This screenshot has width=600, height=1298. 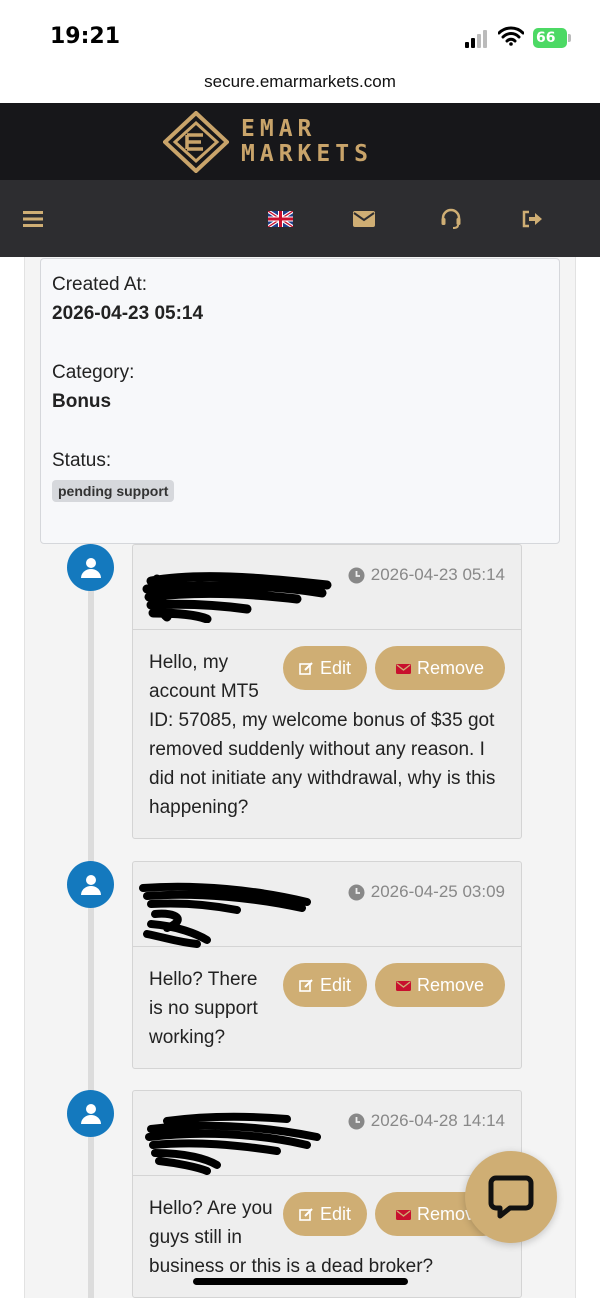 What do you see at coordinates (307, 154) in the screenshot?
I see `brand-line-2: MARKETS` at bounding box center [307, 154].